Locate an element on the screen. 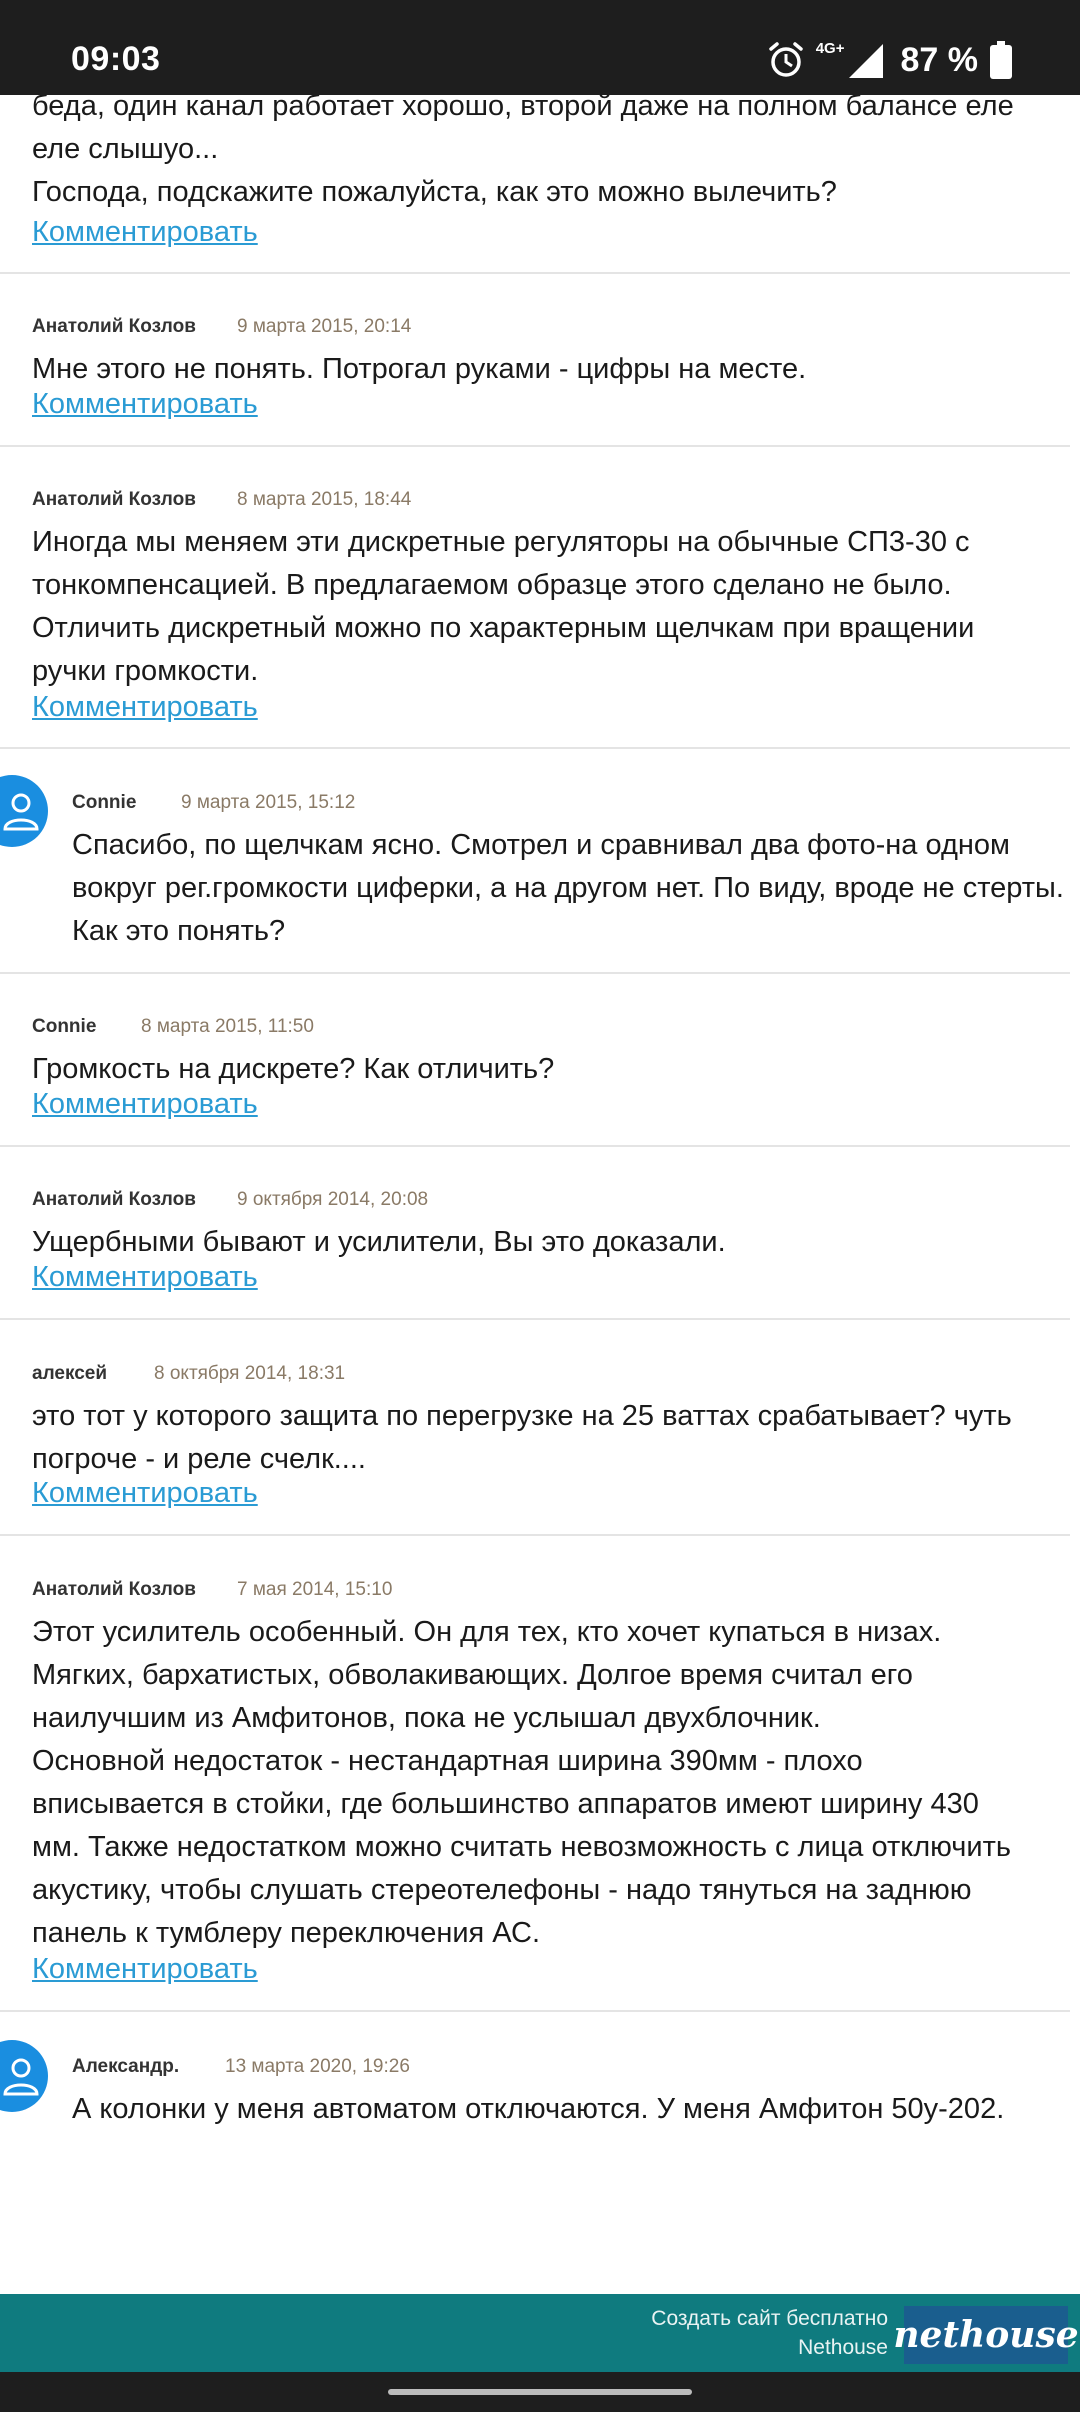 The height and width of the screenshot is (2412, 1080). footer: Создать сайт бесплатно Nethouse nethouse is located at coordinates (540, 2333).